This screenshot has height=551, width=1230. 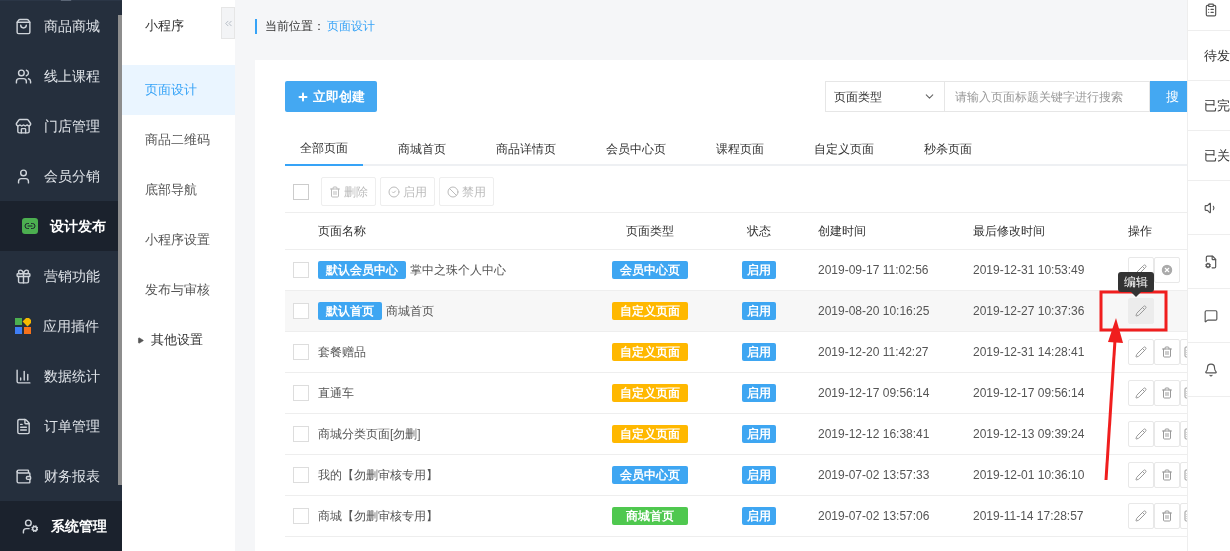 I want to click on created-time: 2019-07-02 13:57:33, so click(x=874, y=475).